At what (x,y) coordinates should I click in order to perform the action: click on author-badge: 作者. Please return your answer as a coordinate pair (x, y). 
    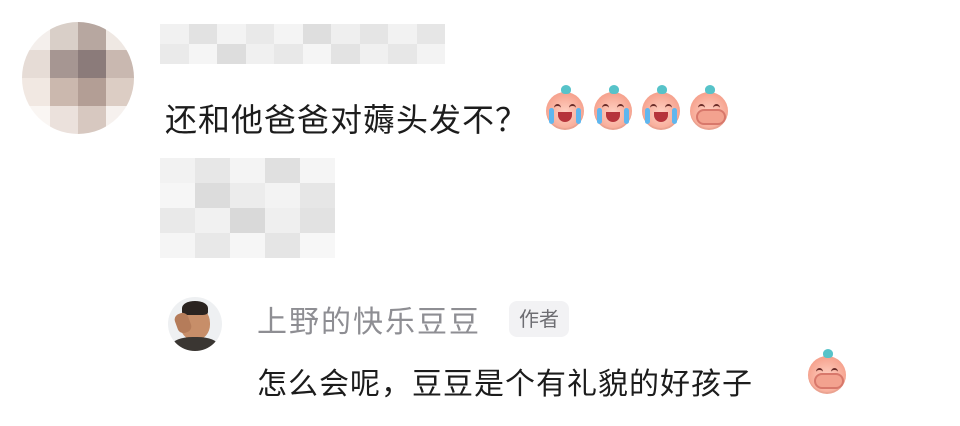
    Looking at the image, I should click on (539, 319).